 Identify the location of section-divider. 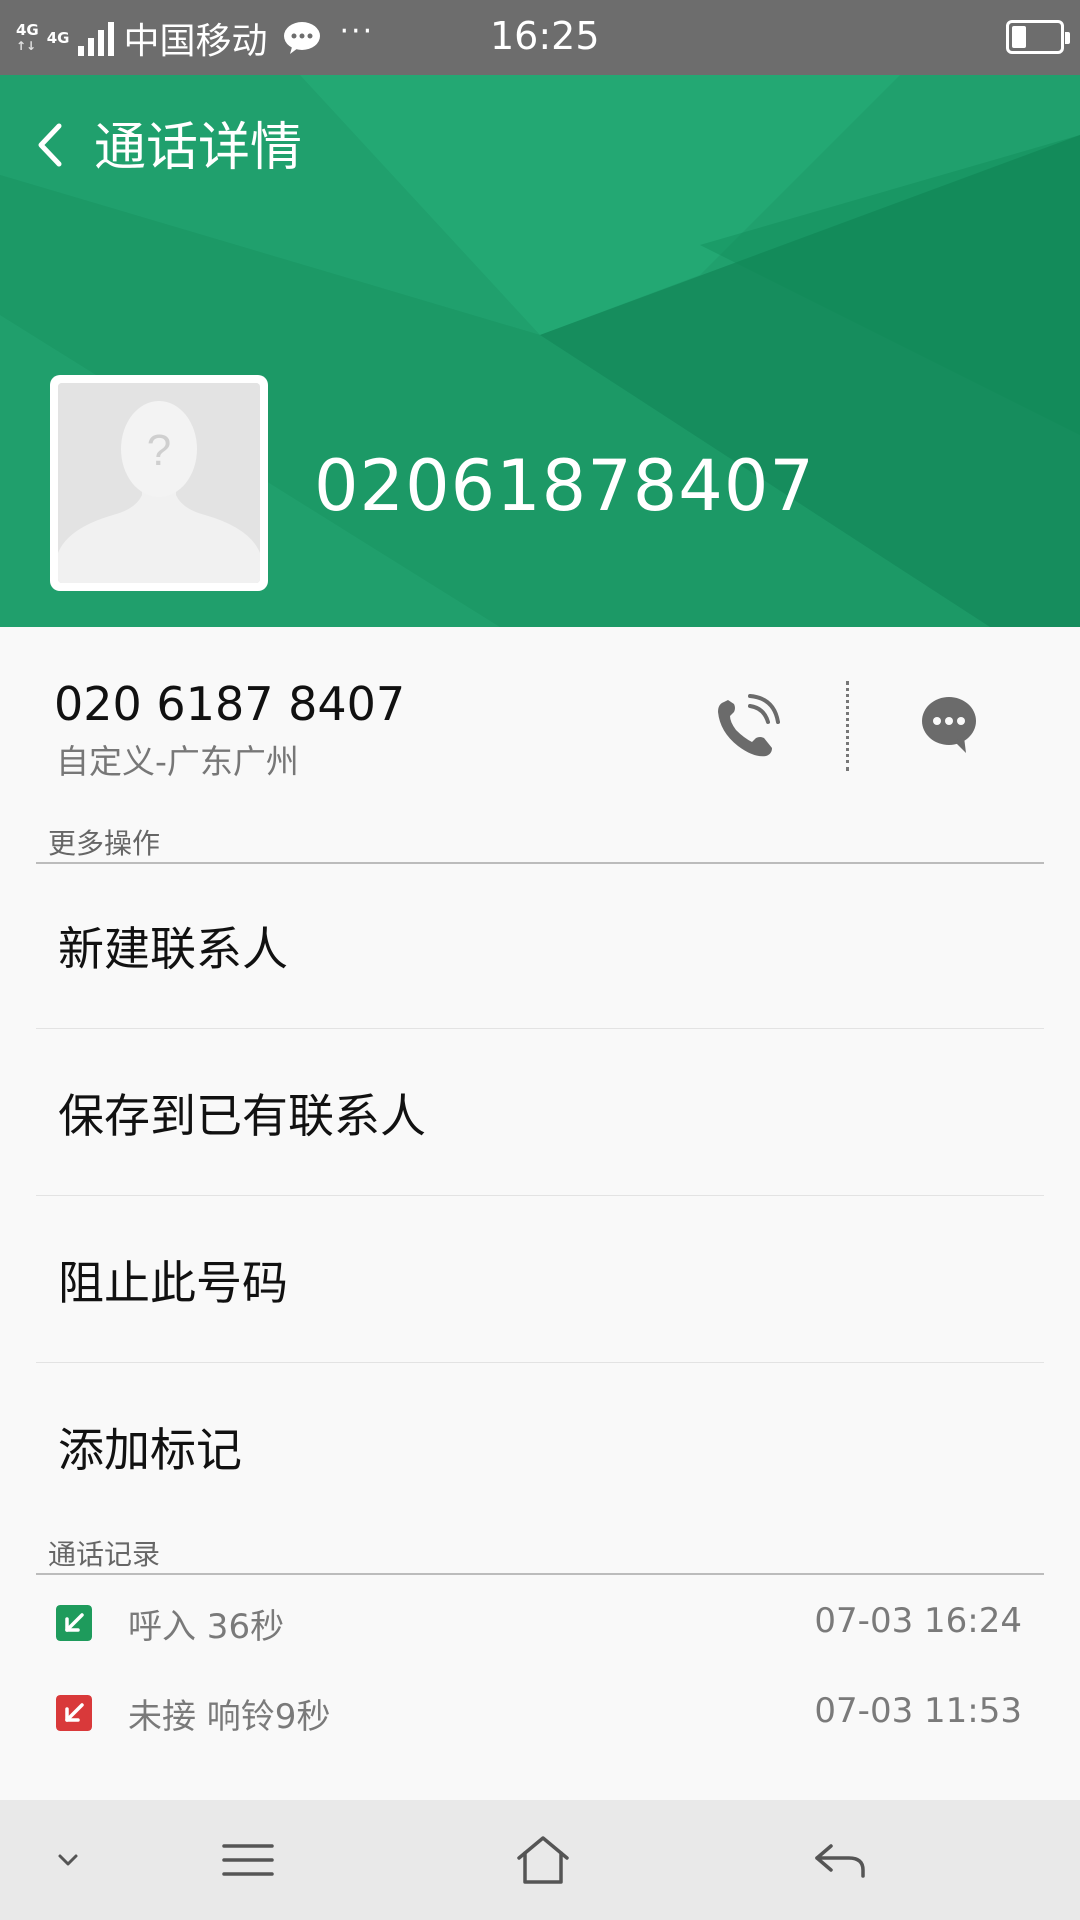
(540, 1574).